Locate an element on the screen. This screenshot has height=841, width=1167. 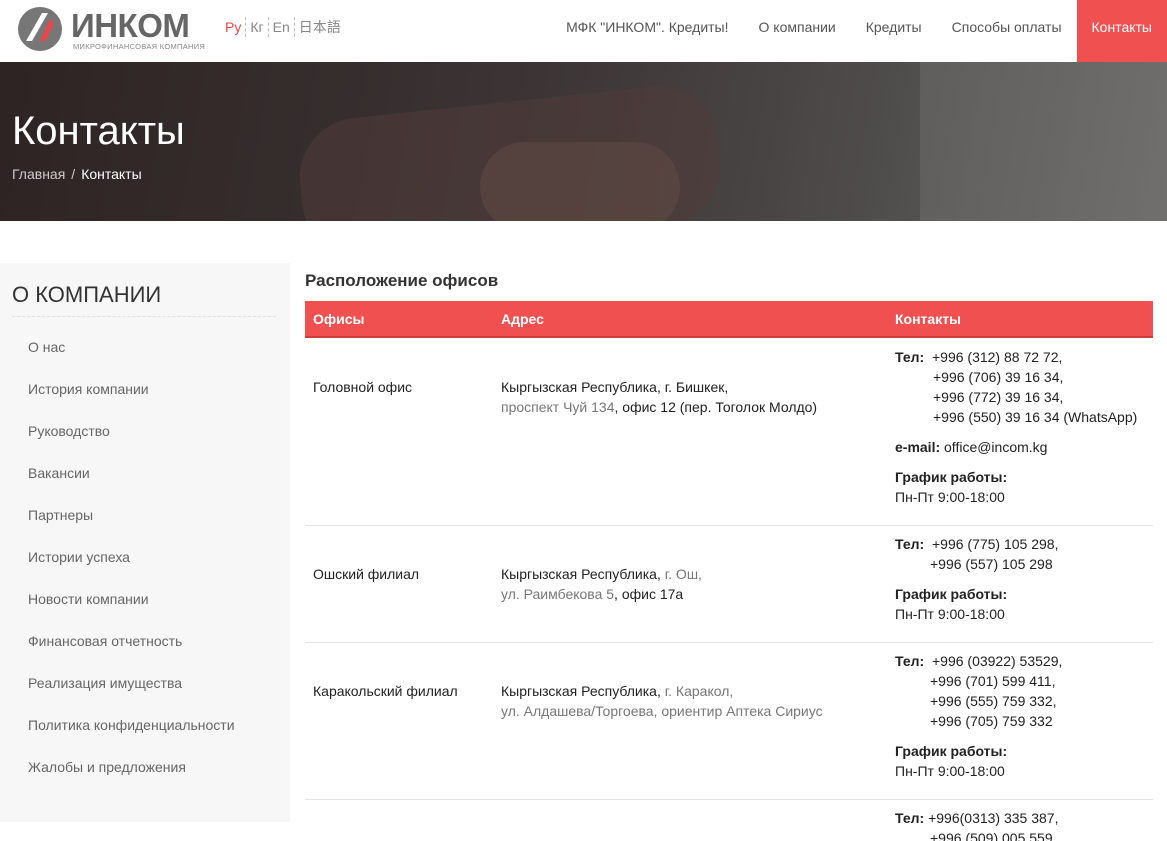
sidebar-item-management: Руководство is located at coordinates (131, 442).